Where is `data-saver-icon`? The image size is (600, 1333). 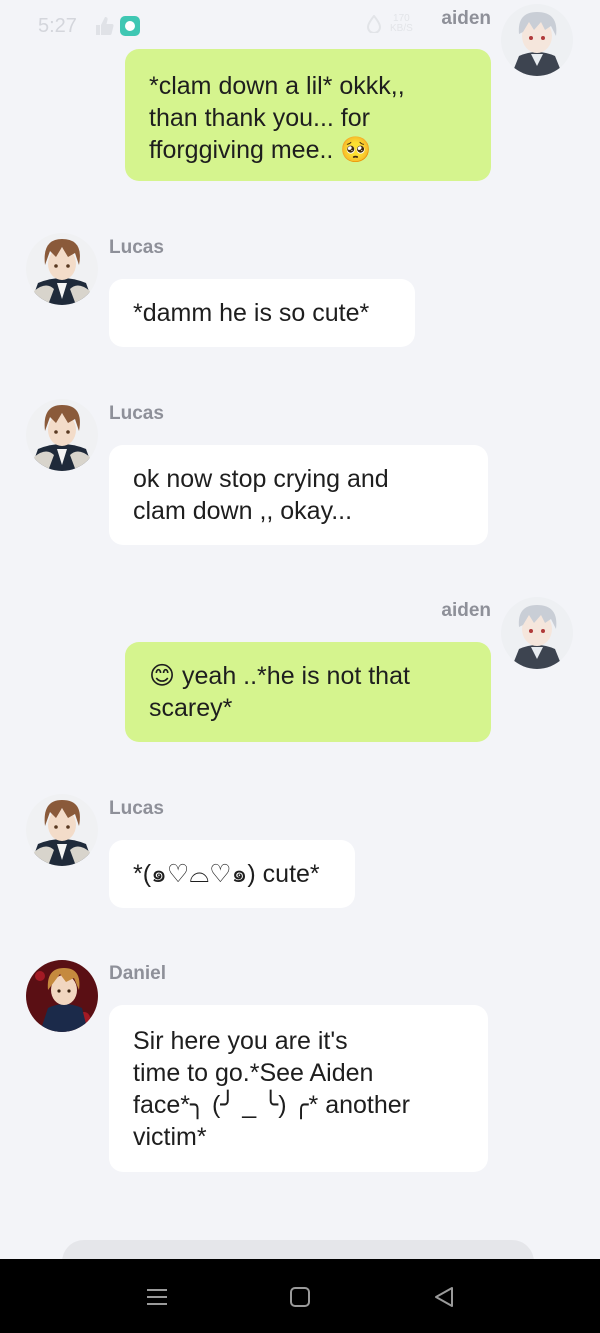
data-saver-icon is located at coordinates (374, 24).